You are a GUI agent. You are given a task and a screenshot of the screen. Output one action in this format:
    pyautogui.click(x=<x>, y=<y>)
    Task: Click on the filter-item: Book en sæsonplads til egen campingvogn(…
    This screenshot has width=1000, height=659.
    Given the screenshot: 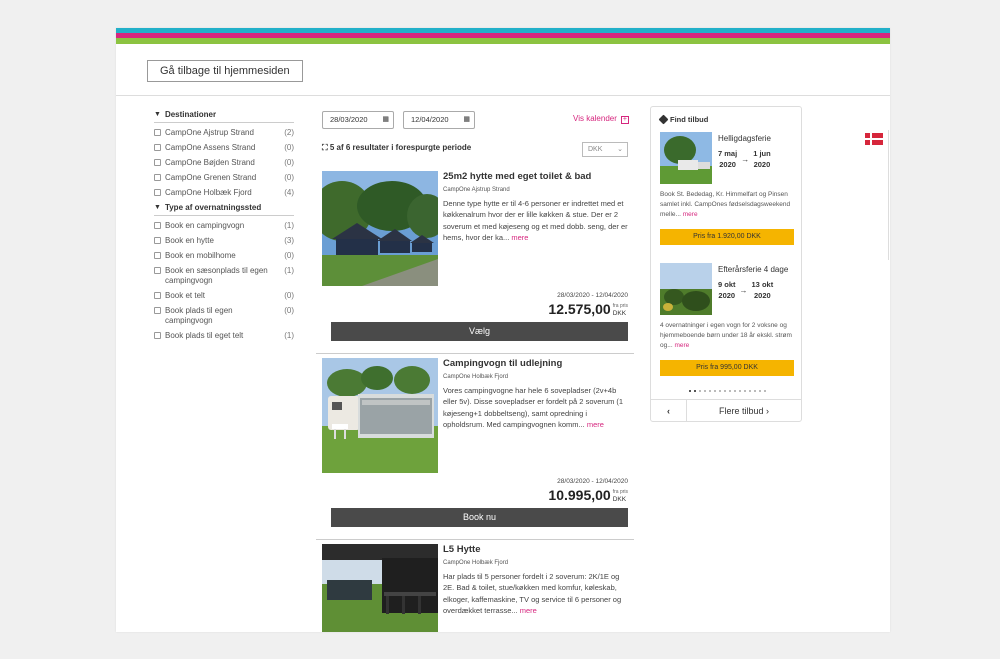 What is the action you would take?
    pyautogui.click(x=224, y=276)
    